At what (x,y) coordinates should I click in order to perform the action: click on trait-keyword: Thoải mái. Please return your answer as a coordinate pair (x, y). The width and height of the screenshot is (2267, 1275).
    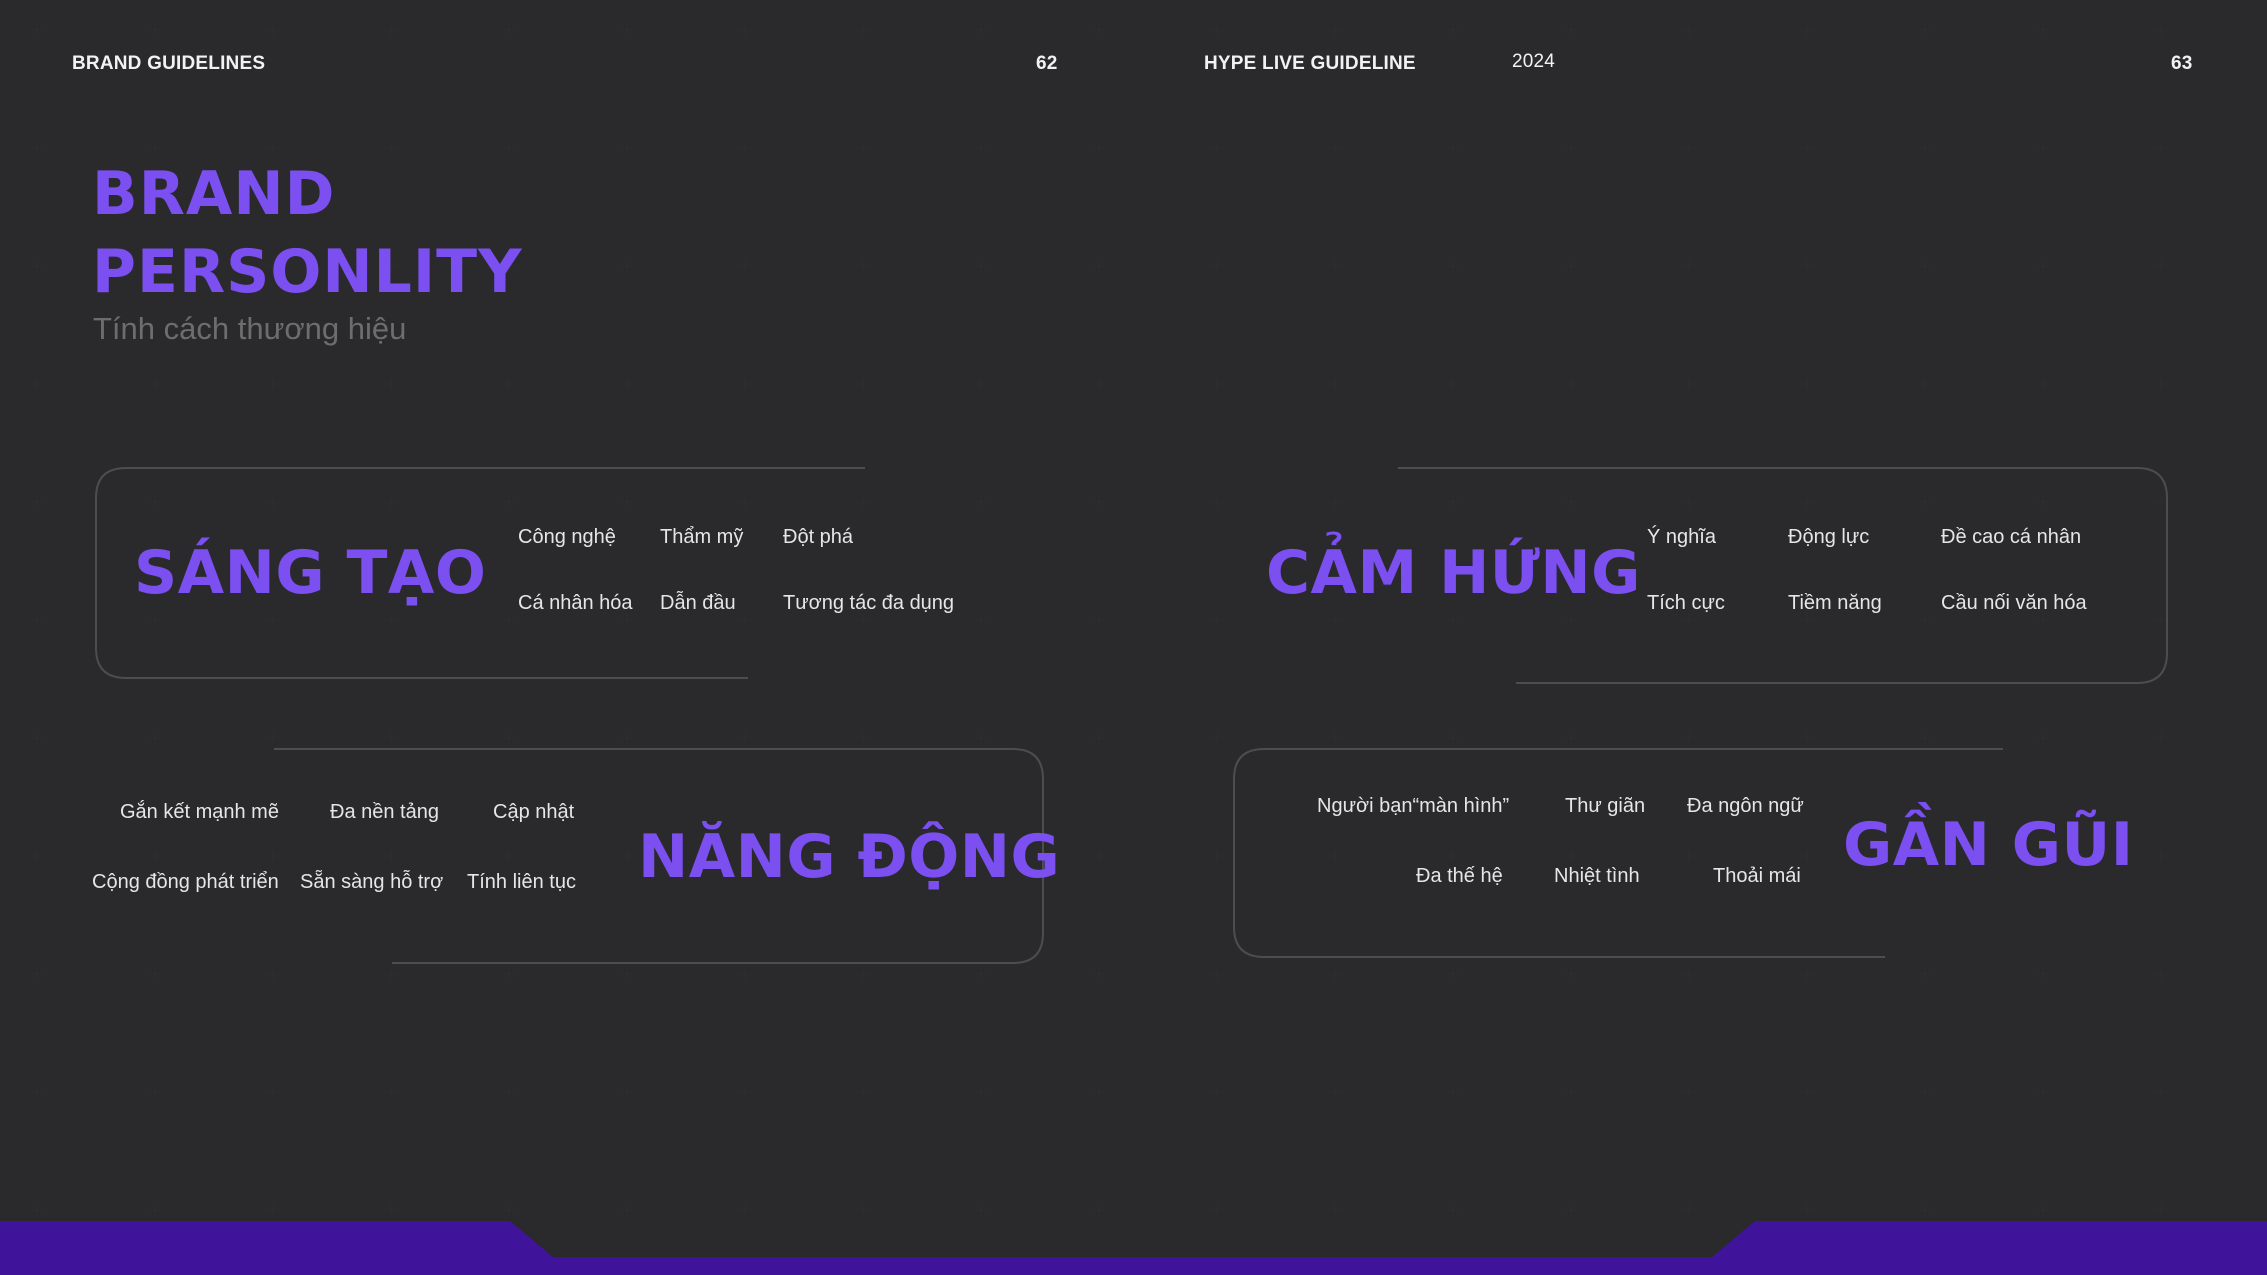
    Looking at the image, I should click on (1757, 876).